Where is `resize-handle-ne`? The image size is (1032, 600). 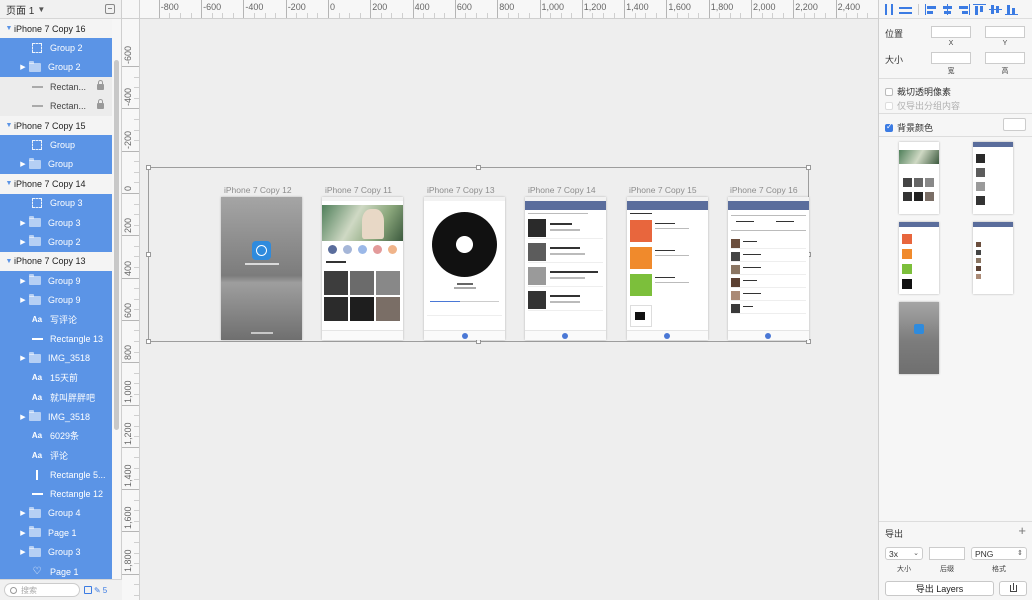 resize-handle-ne is located at coordinates (808, 167).